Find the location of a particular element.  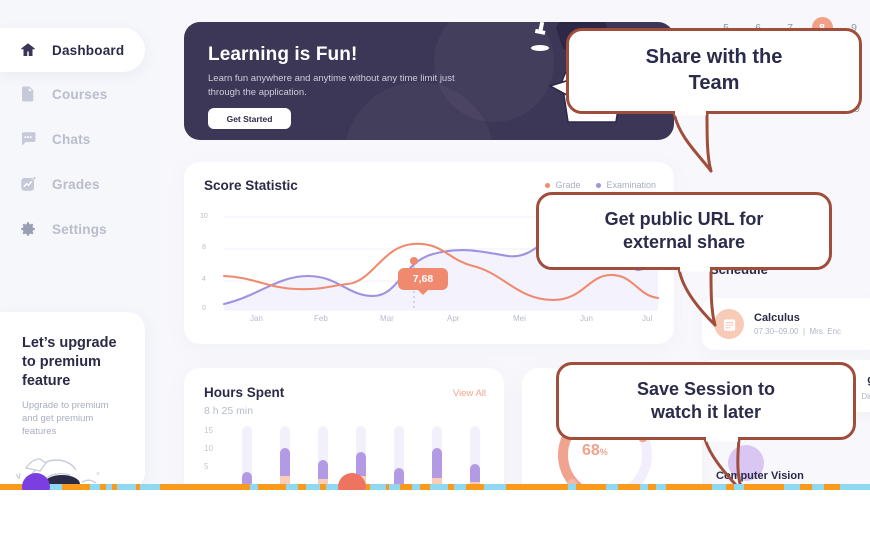

chat-icon is located at coordinates (28, 139).